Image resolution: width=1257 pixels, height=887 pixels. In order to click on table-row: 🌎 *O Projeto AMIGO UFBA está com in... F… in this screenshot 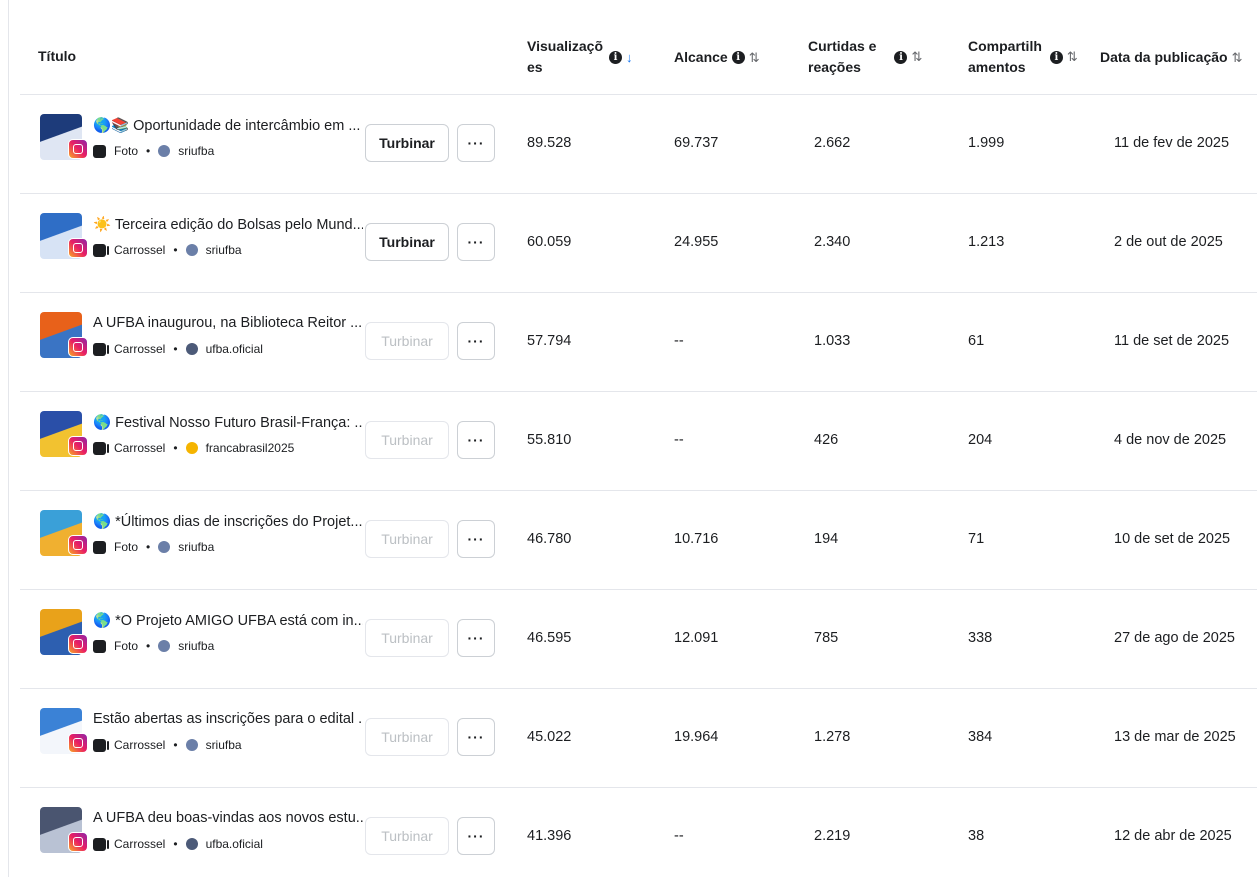, I will do `click(638, 639)`.